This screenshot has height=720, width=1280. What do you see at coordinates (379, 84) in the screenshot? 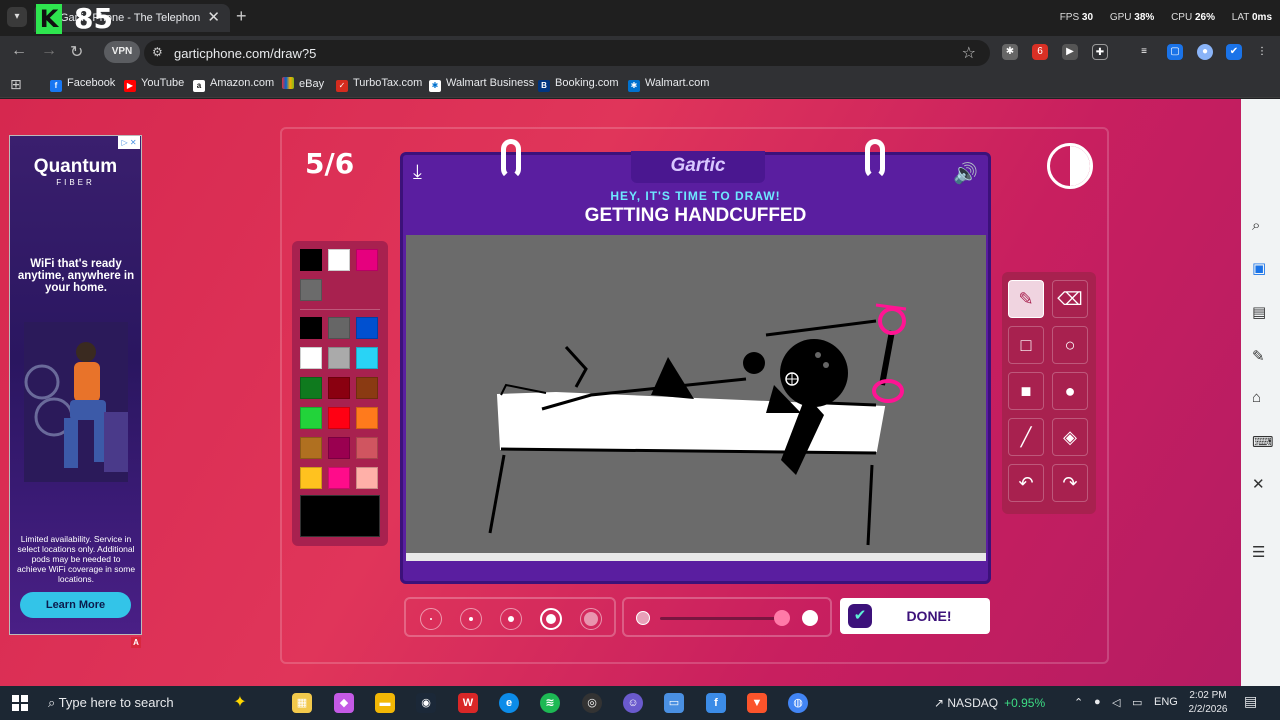
I see `bookmark-turbotax: ✓ TurboTax.com` at bounding box center [379, 84].